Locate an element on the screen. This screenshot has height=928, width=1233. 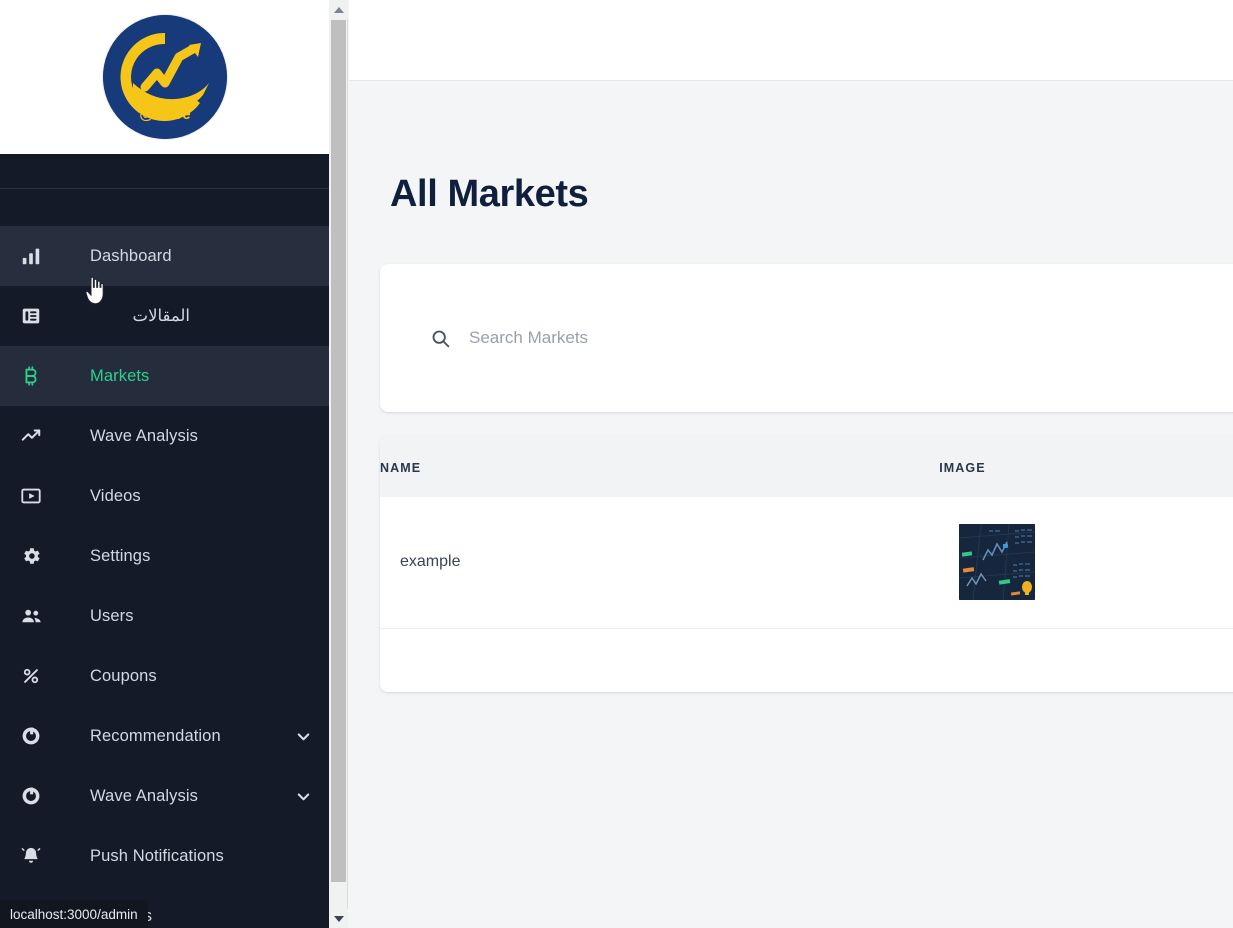
sidebar-spacer is located at coordinates (164, 207).